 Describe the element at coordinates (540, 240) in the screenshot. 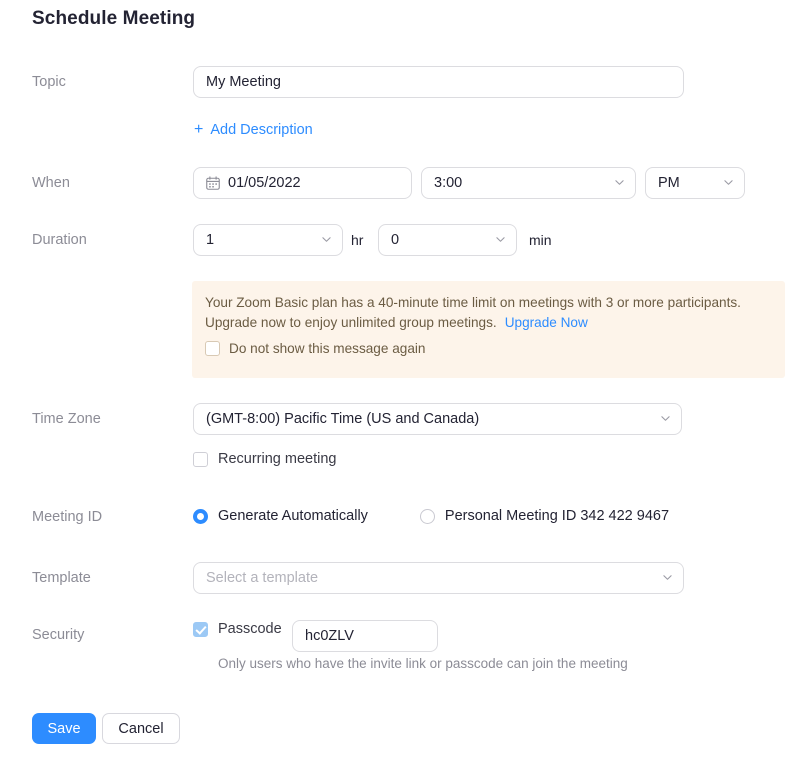

I see `unit-min: min` at that location.